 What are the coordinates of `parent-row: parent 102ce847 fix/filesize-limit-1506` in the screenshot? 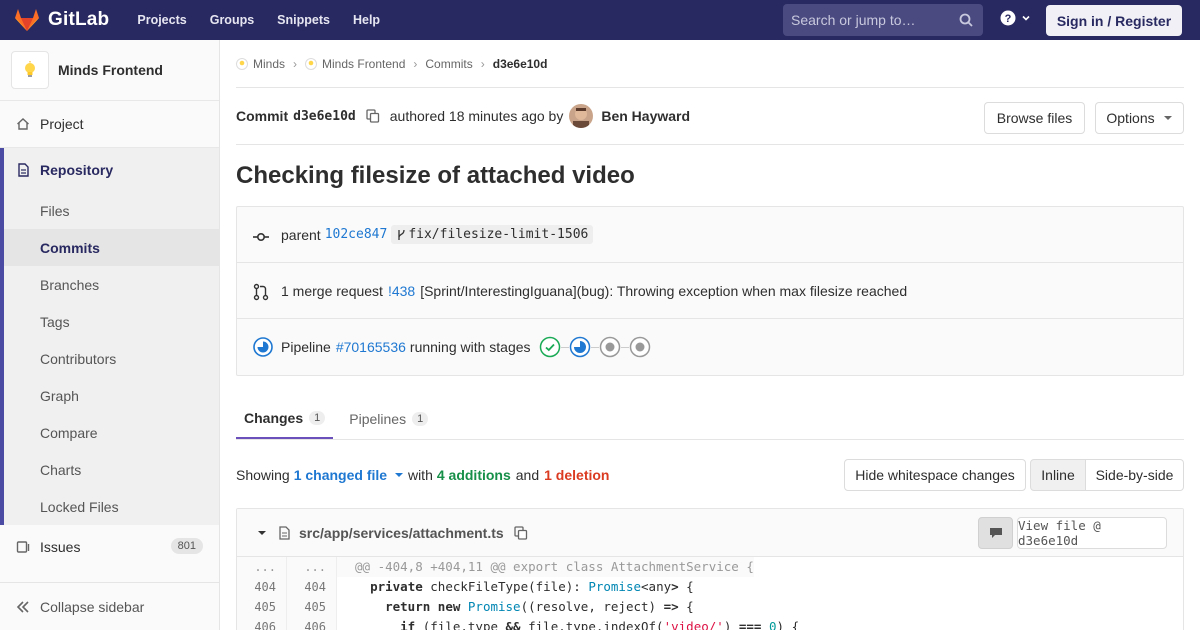 It's located at (710, 235).